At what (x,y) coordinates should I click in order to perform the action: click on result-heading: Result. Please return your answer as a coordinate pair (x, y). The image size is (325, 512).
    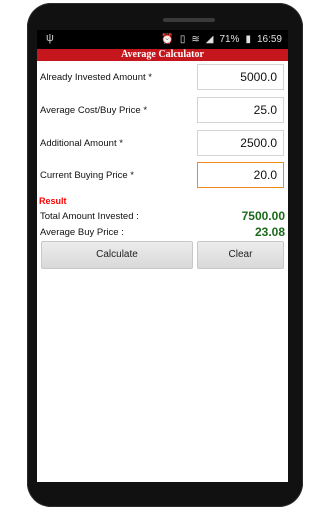
    Looking at the image, I should click on (53, 201).